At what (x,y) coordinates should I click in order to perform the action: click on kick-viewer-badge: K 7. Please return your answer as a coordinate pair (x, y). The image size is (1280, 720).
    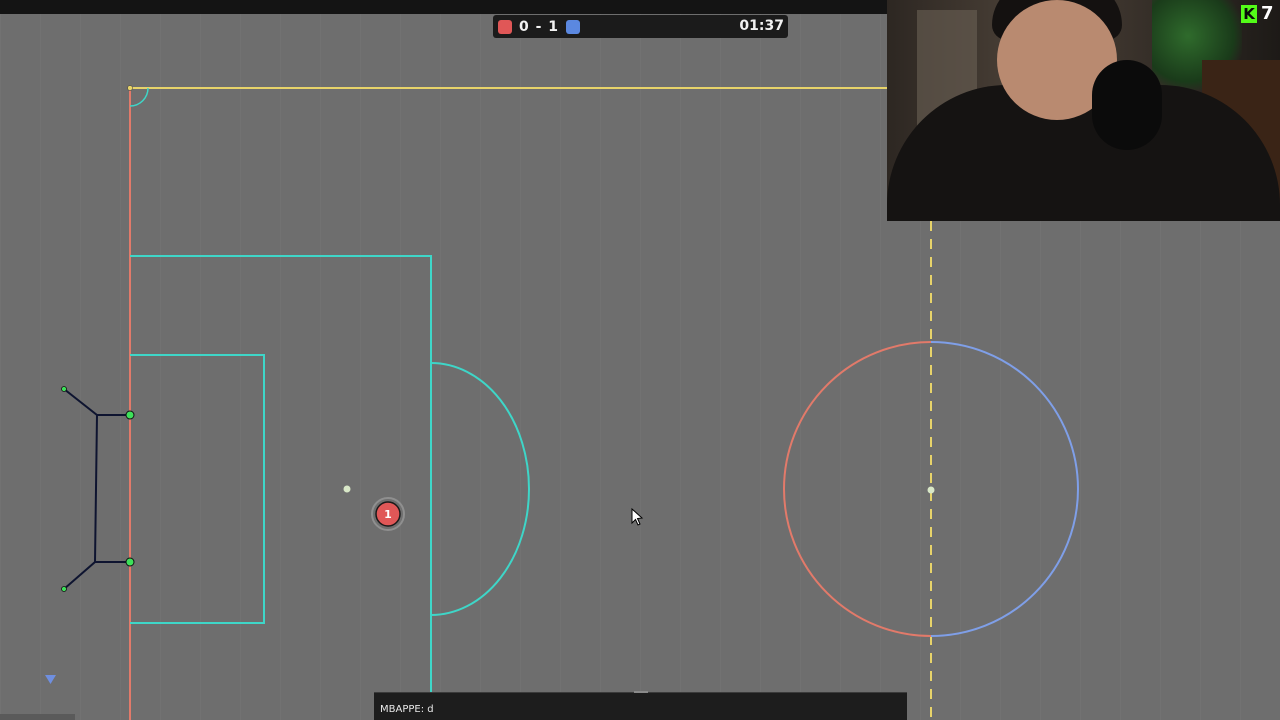
    Looking at the image, I should click on (1260, 14).